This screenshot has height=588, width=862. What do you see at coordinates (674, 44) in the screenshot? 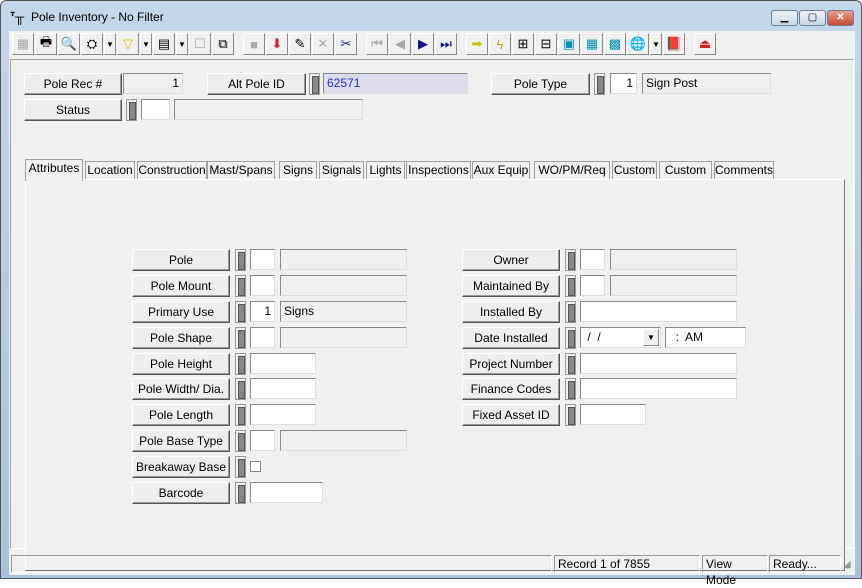
I see `help-book-button: 📕` at bounding box center [674, 44].